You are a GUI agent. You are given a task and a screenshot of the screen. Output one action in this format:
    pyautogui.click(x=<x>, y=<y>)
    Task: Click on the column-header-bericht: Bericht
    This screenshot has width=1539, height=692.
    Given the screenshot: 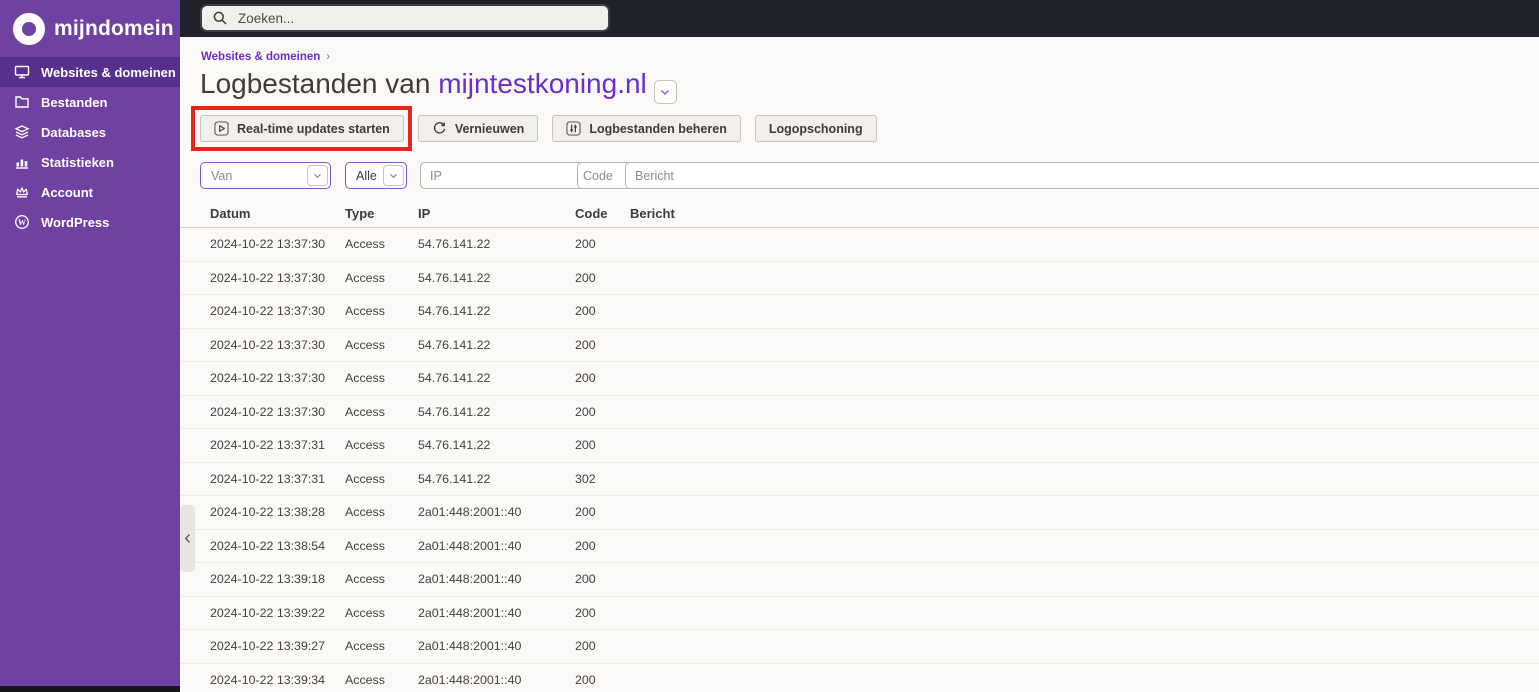 What is the action you would take?
    pyautogui.click(x=652, y=213)
    